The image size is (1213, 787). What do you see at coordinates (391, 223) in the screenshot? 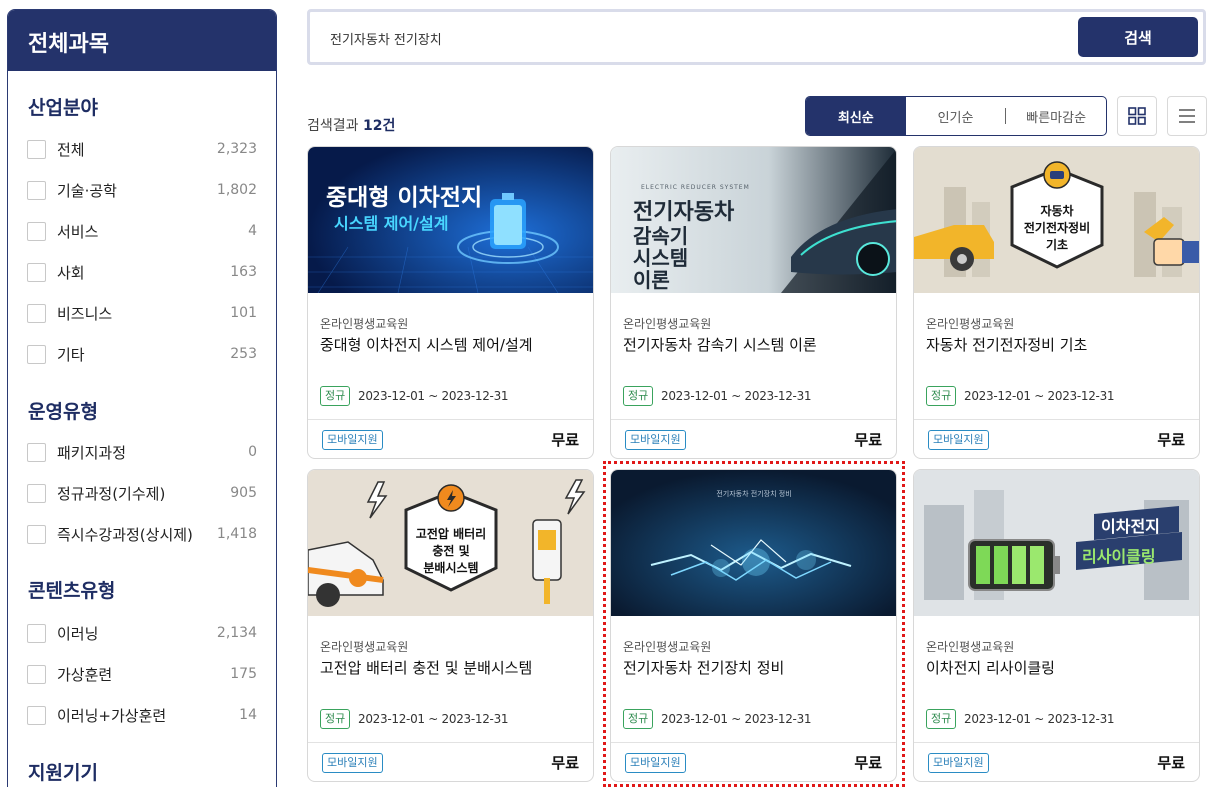
I see `thumbnail-text: 시스템 제어/설계` at bounding box center [391, 223].